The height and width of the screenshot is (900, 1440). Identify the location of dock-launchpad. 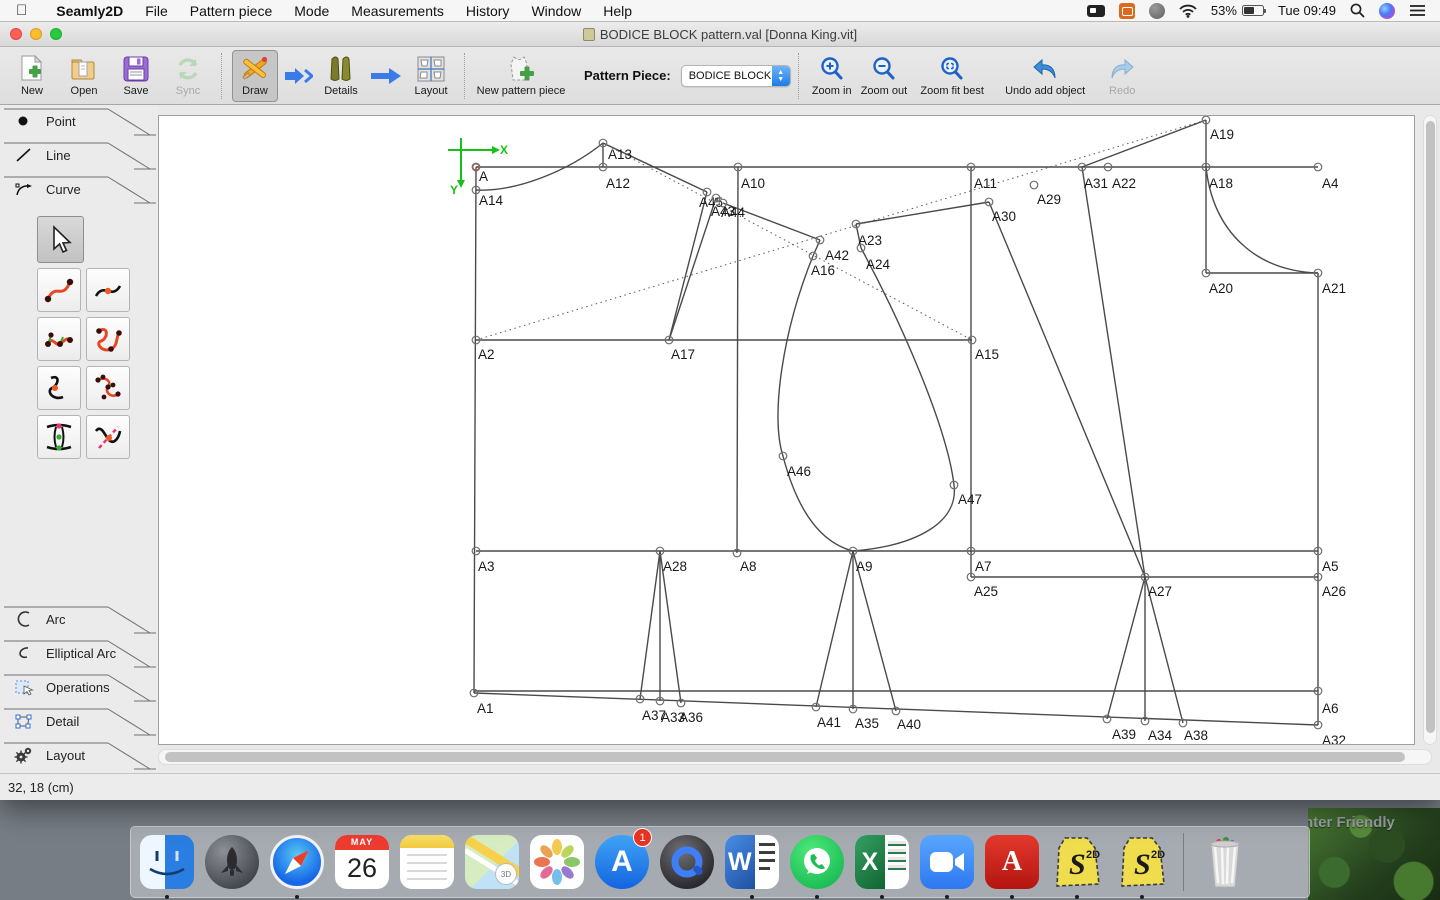
(232, 862).